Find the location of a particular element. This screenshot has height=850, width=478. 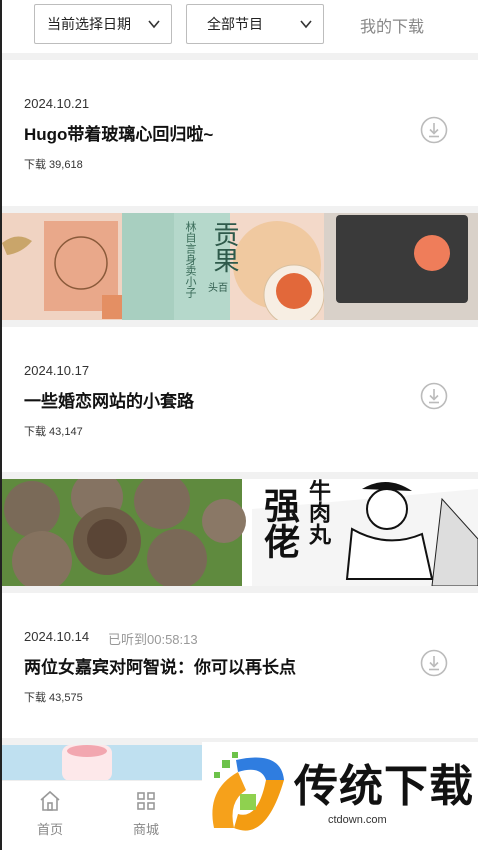

program-dropdown-label: 全部节目 is located at coordinates (235, 24).